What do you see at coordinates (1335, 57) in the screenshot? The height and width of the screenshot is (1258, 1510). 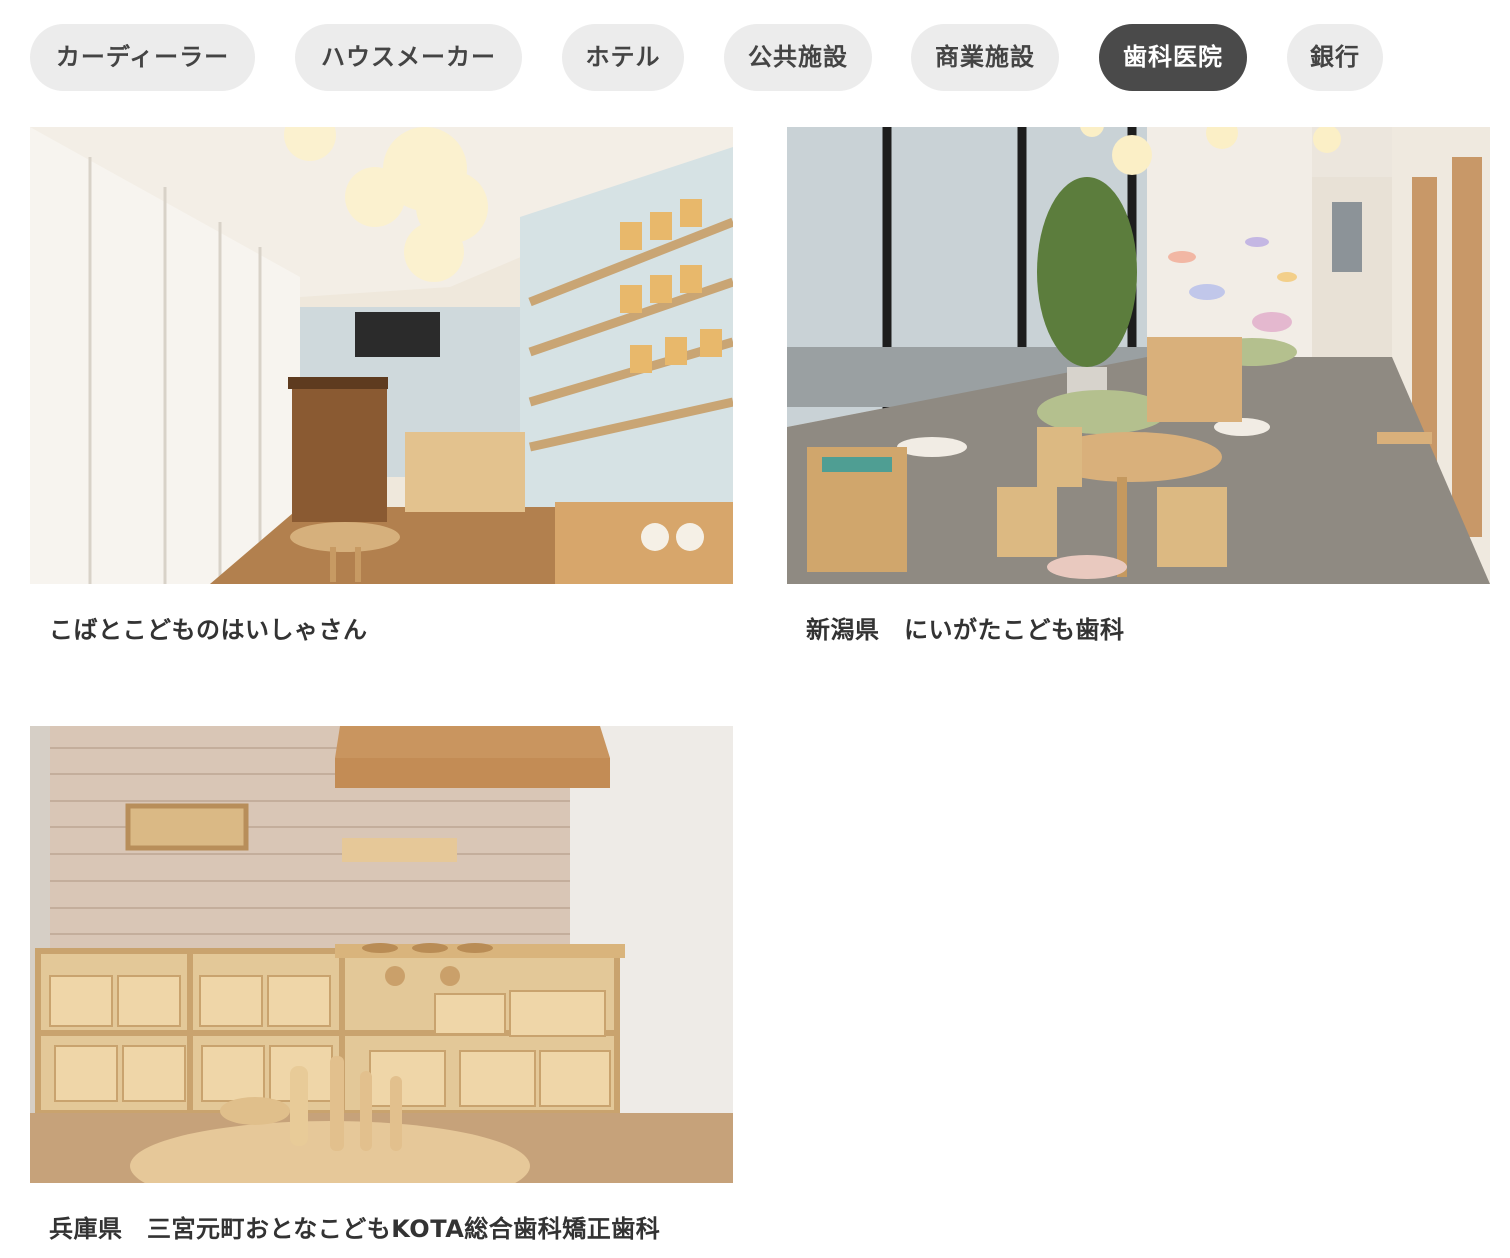 I see `tab-bank: 銀行` at bounding box center [1335, 57].